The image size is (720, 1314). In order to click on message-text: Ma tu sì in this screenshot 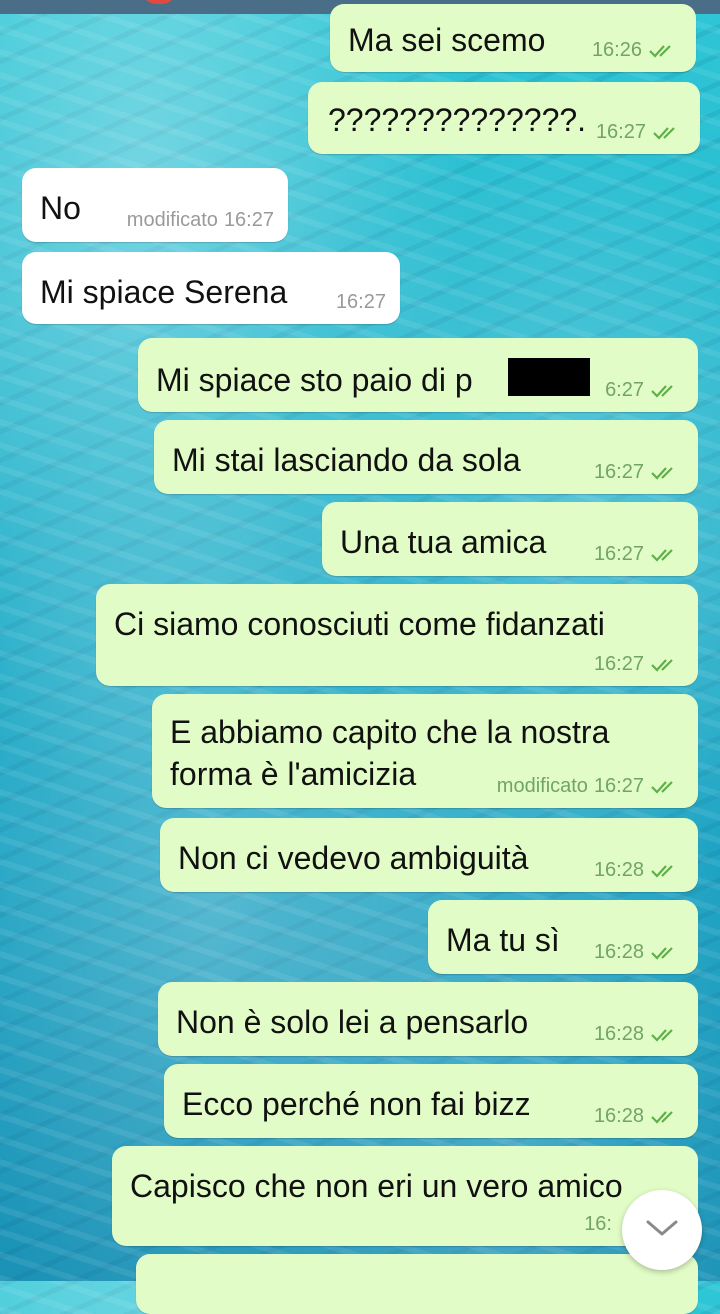, I will do `click(503, 940)`.